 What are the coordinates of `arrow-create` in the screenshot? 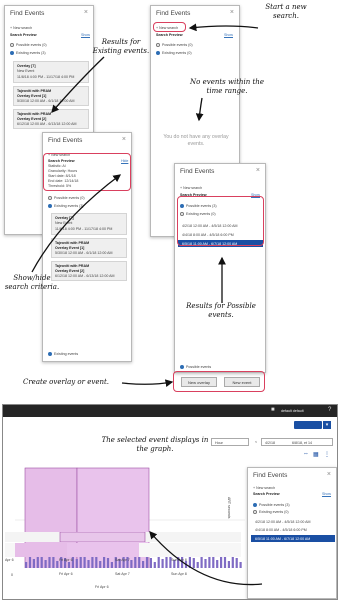 It's located at (147, 383).